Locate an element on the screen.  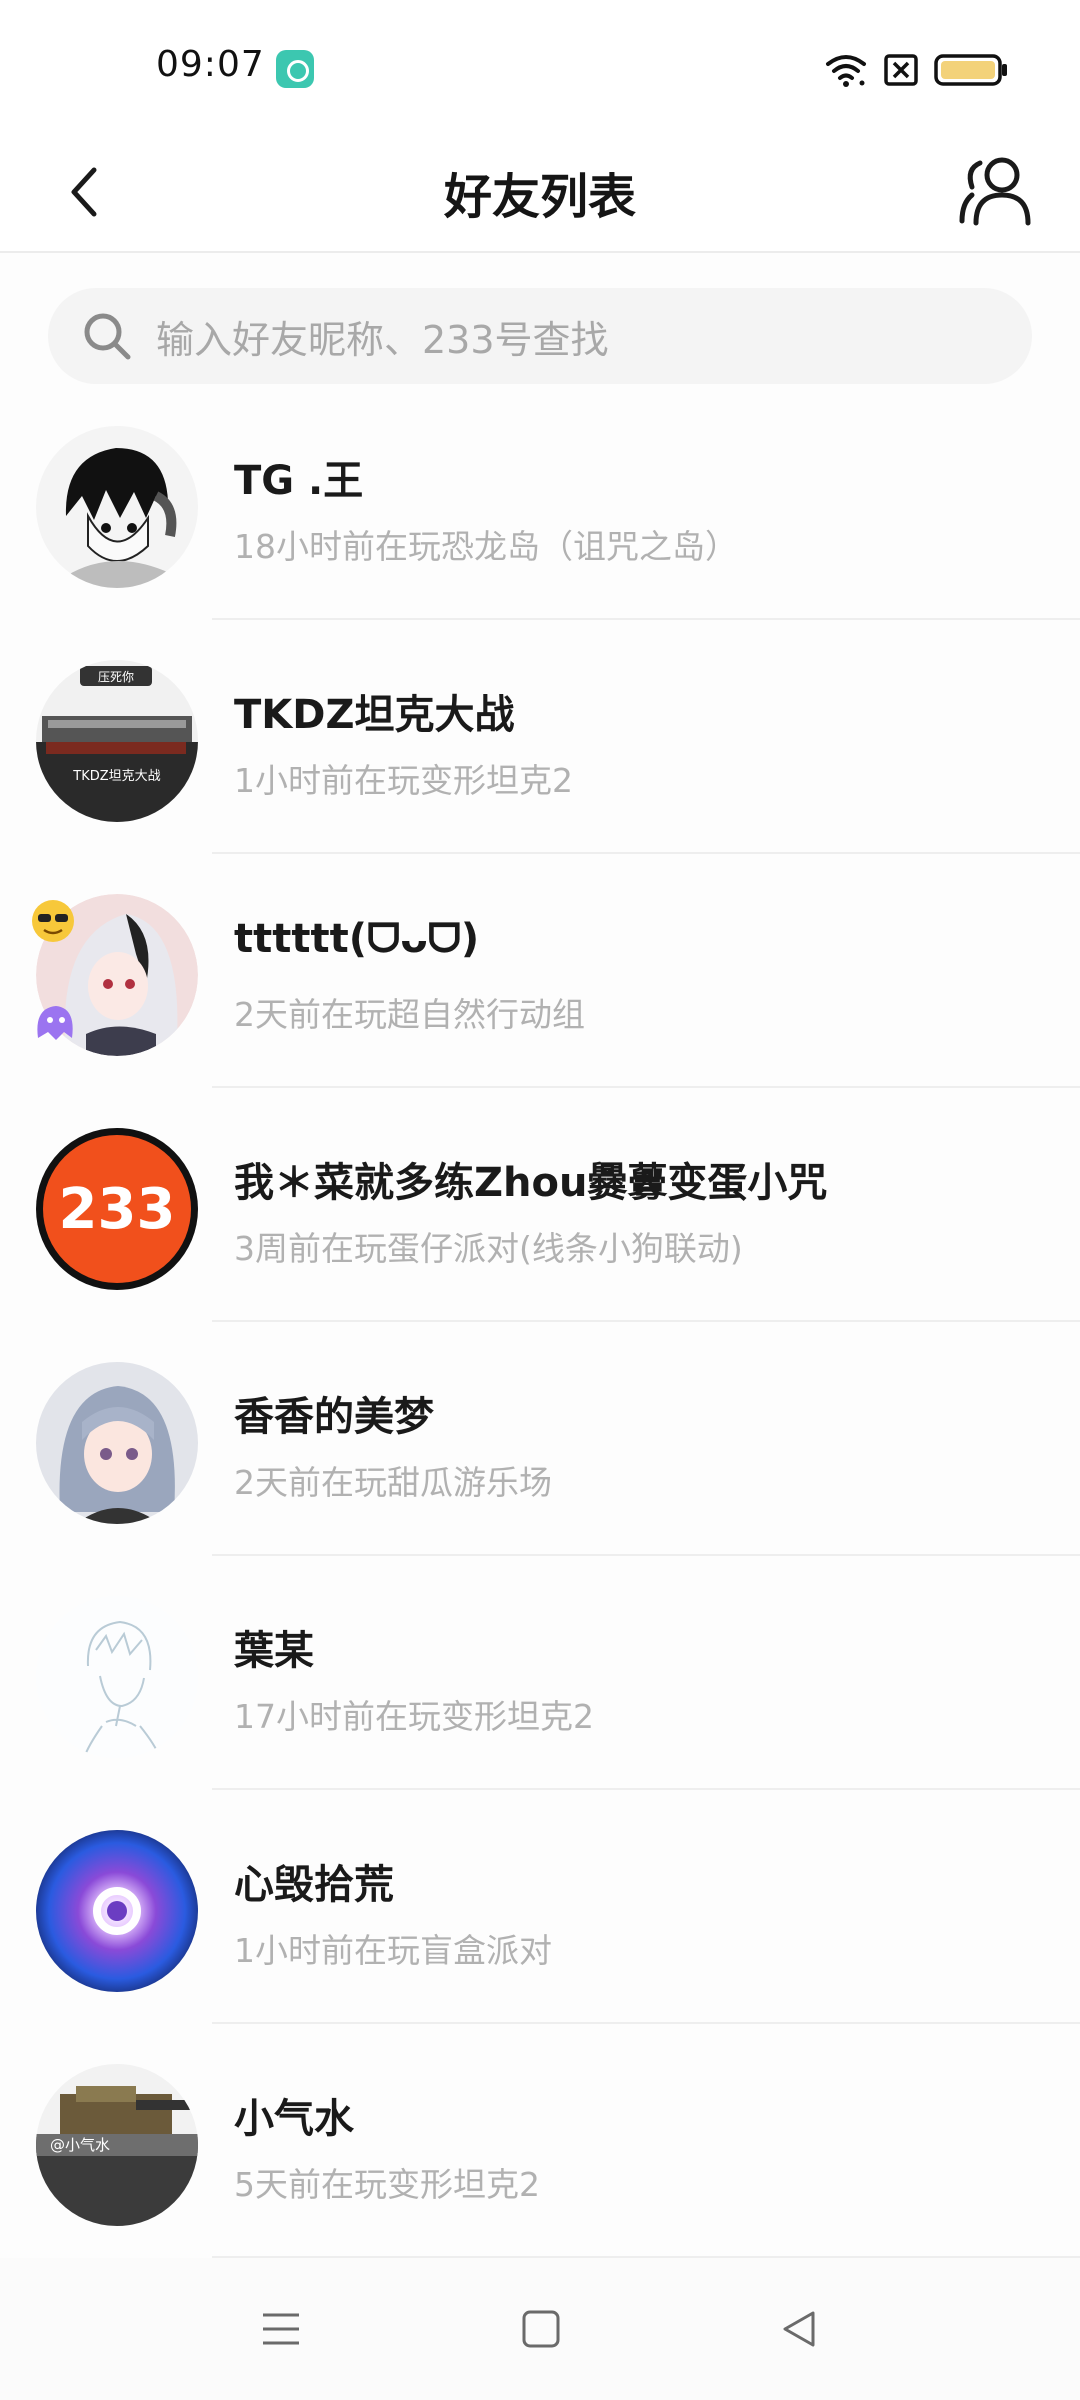
friend-name: TKDZ坦克大战 is located at coordinates (374, 715).